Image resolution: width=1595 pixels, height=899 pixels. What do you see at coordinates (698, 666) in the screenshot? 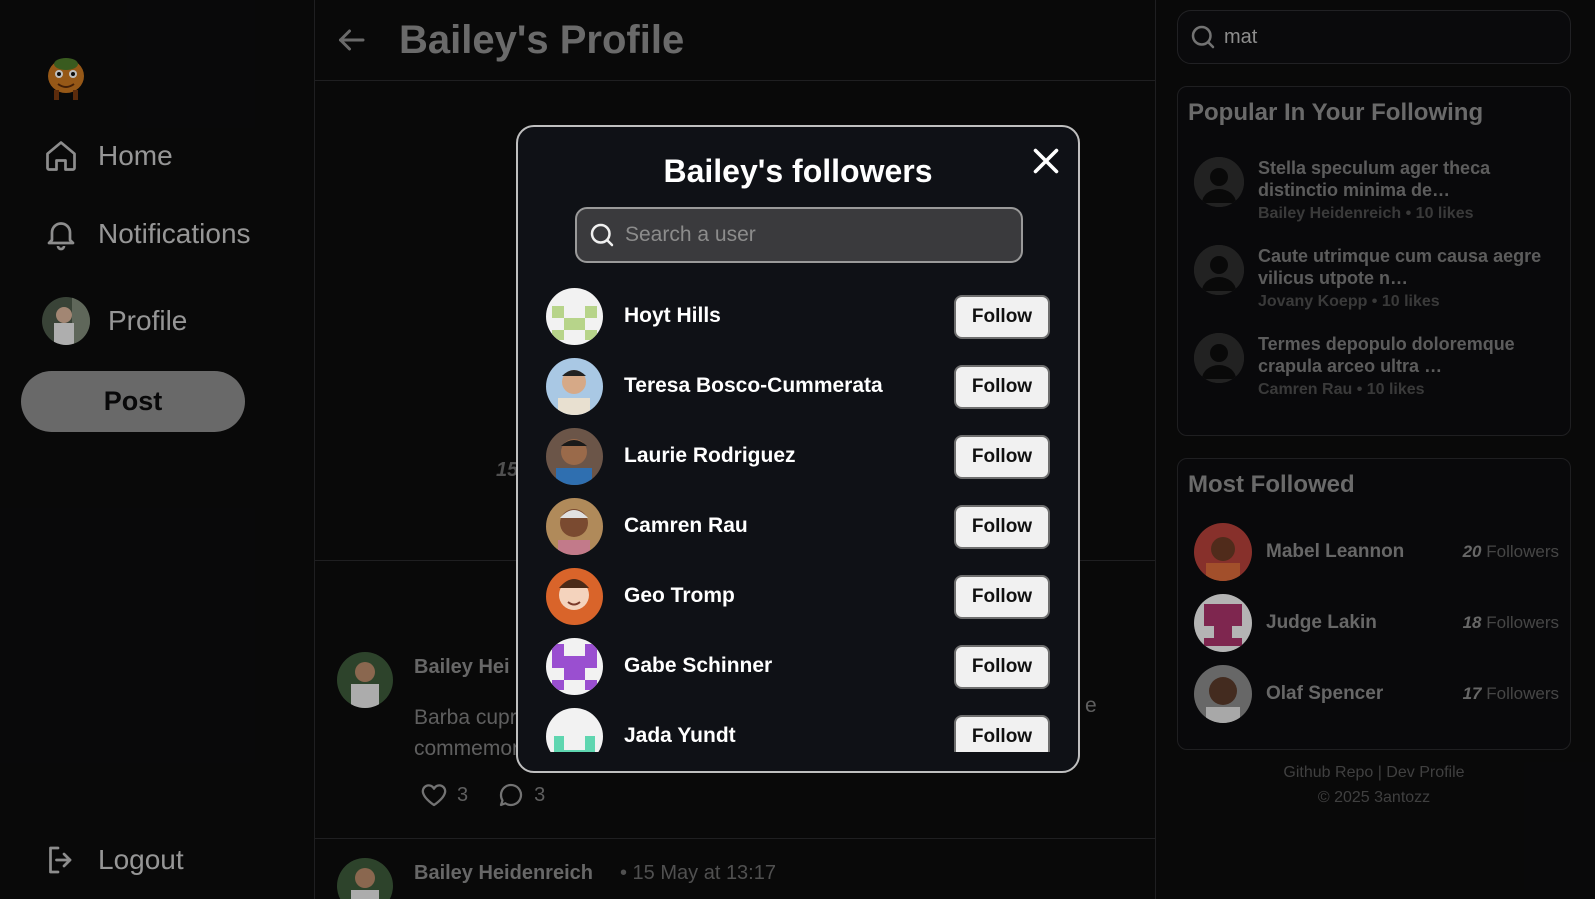
I see `follower-name: Gabe Schinner` at bounding box center [698, 666].